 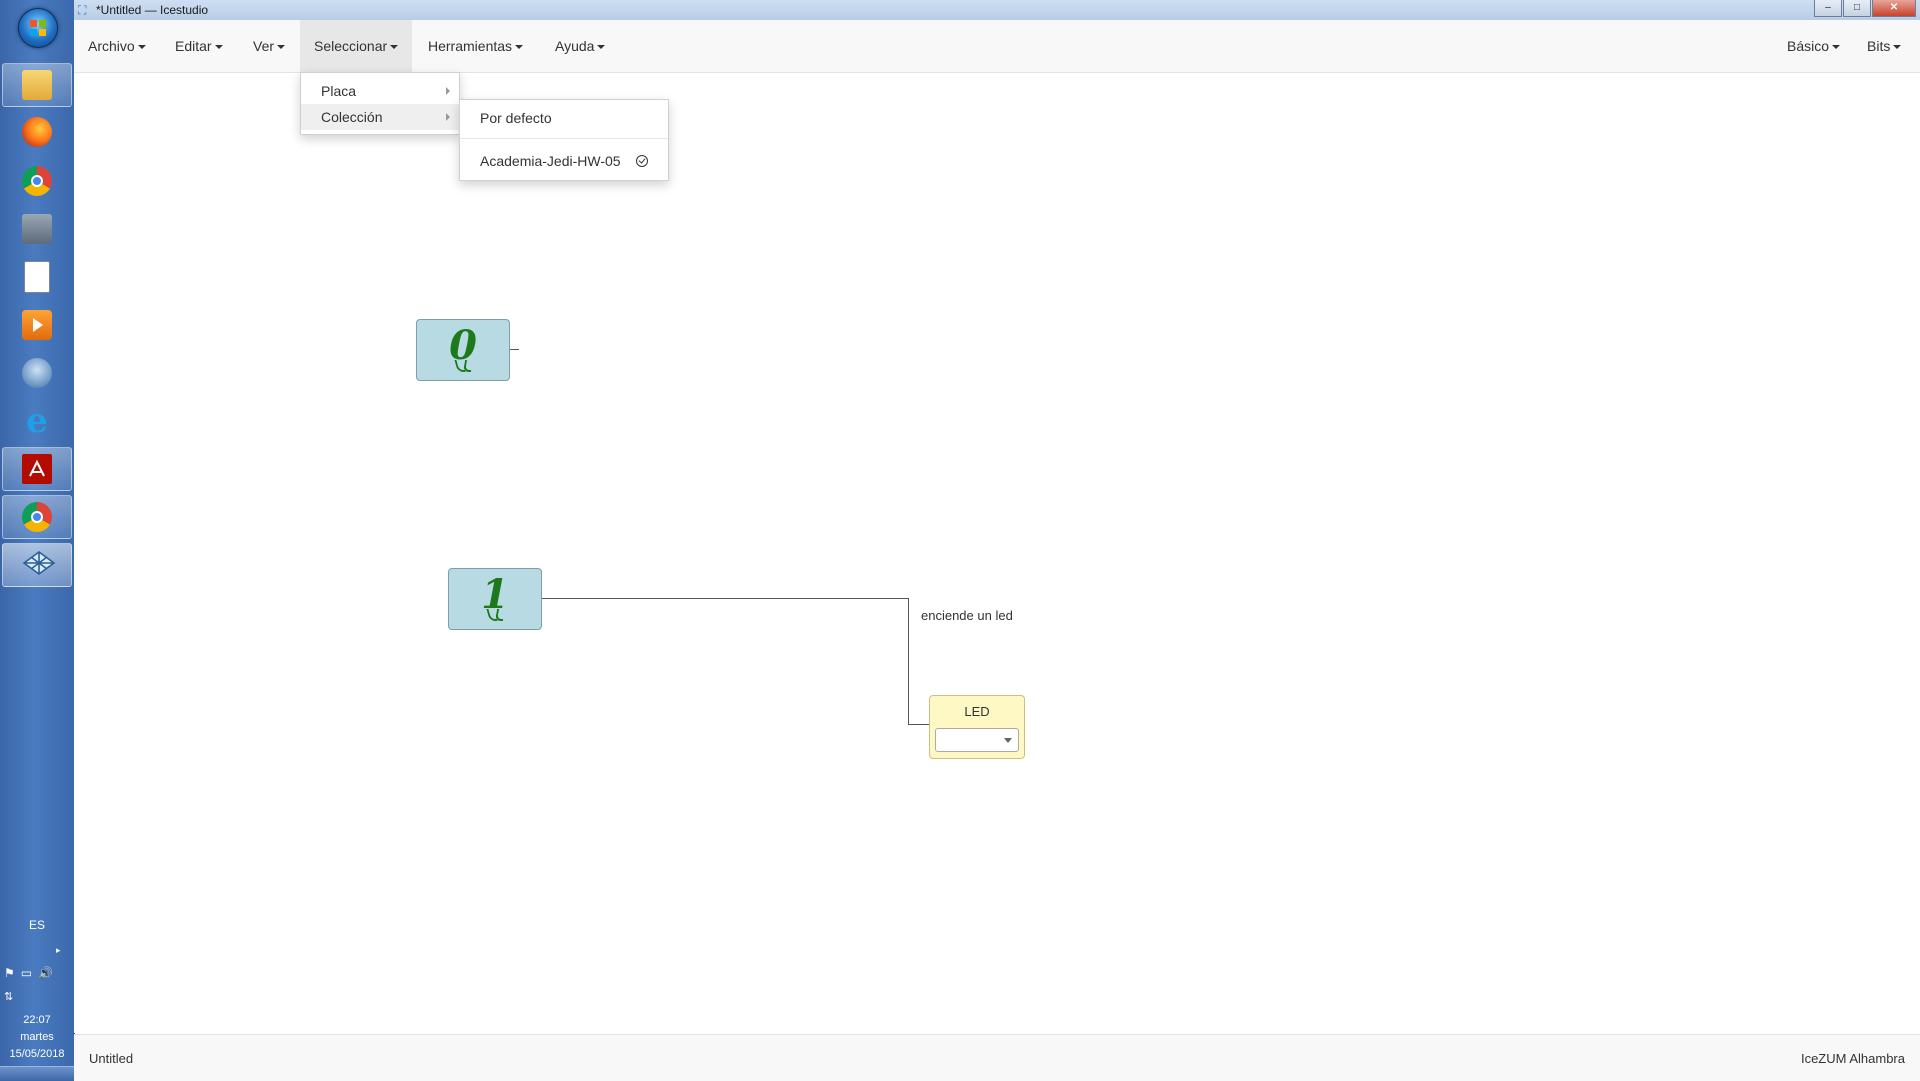 I want to click on taskbar-icestudio-button, so click(x=37, y=565).